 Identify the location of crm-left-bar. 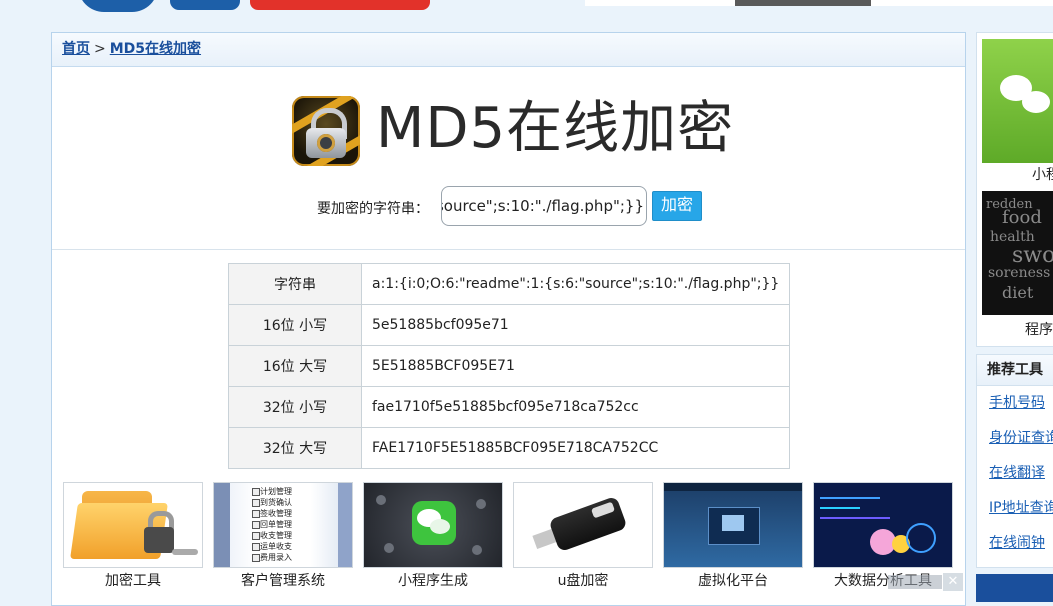
(222, 525).